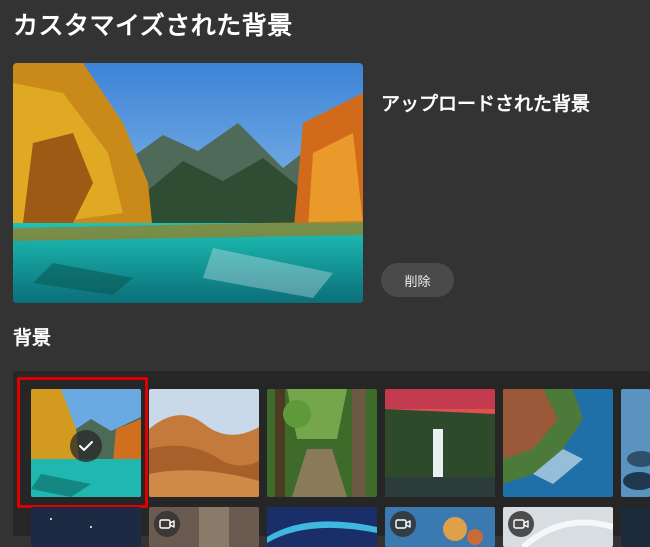 Image resolution: width=650 pixels, height=547 pixels. I want to click on background-thumb-night-sky, so click(86, 527).